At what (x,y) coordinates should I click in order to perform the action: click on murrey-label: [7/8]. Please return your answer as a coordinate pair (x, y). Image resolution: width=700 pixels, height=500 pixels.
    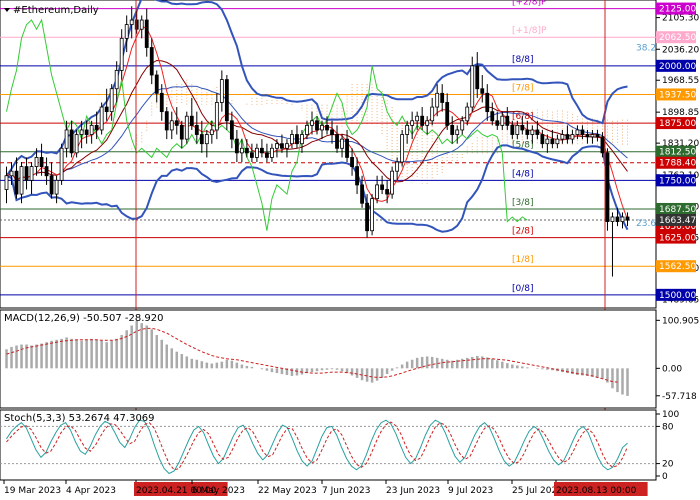
    Looking at the image, I should click on (523, 88).